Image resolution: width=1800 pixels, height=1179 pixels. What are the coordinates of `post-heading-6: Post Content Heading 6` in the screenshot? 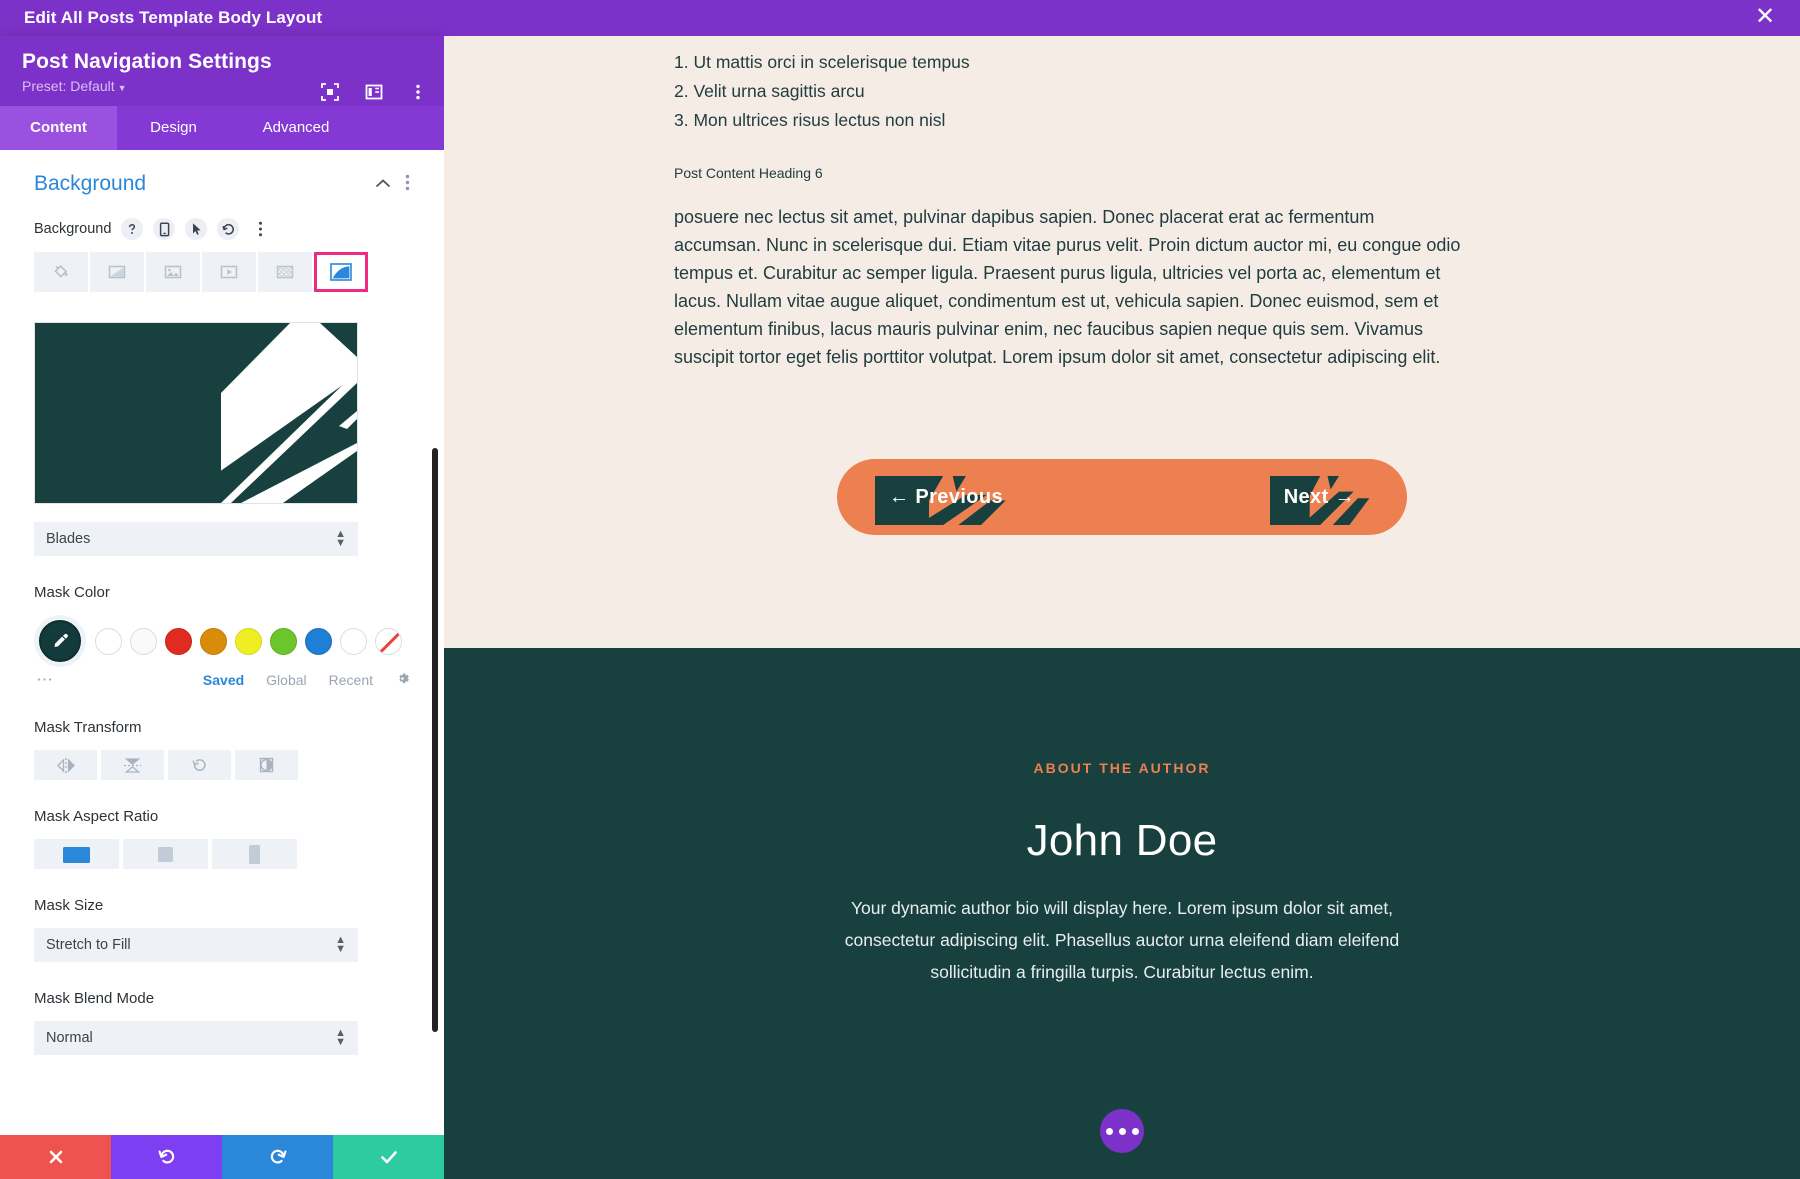 It's located at (748, 173).